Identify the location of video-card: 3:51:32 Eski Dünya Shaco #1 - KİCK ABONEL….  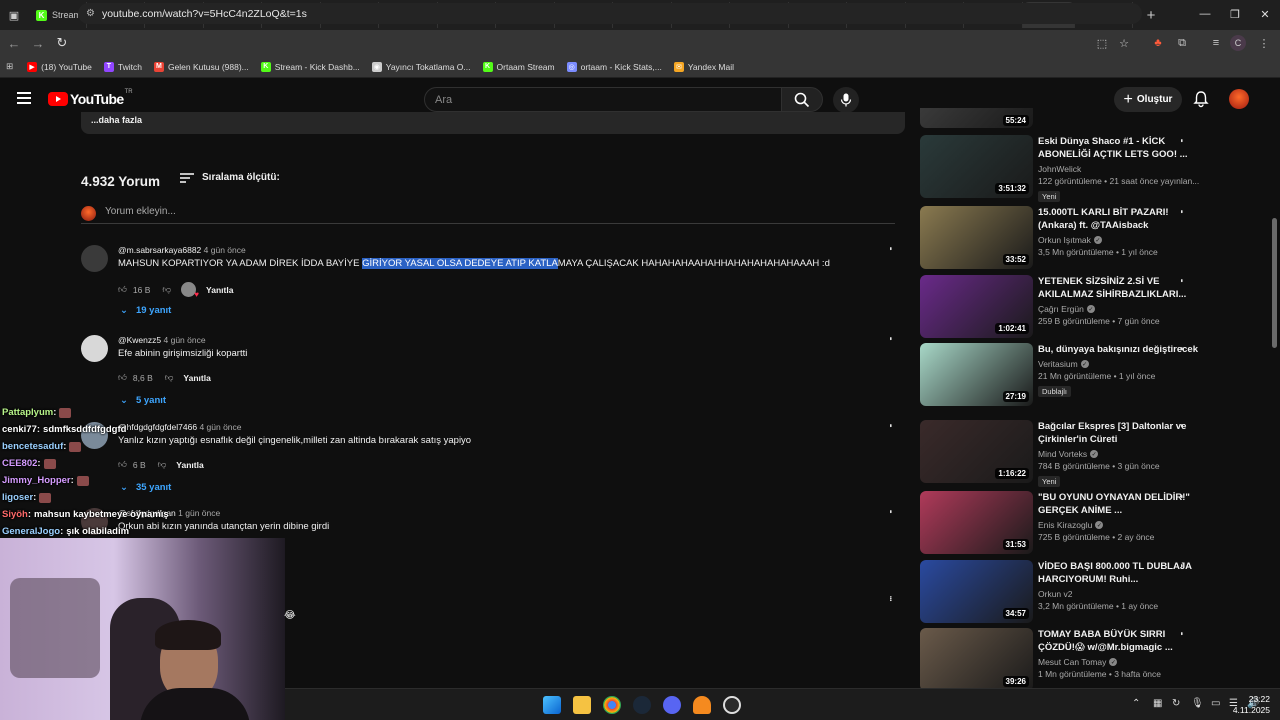
(1090, 168).